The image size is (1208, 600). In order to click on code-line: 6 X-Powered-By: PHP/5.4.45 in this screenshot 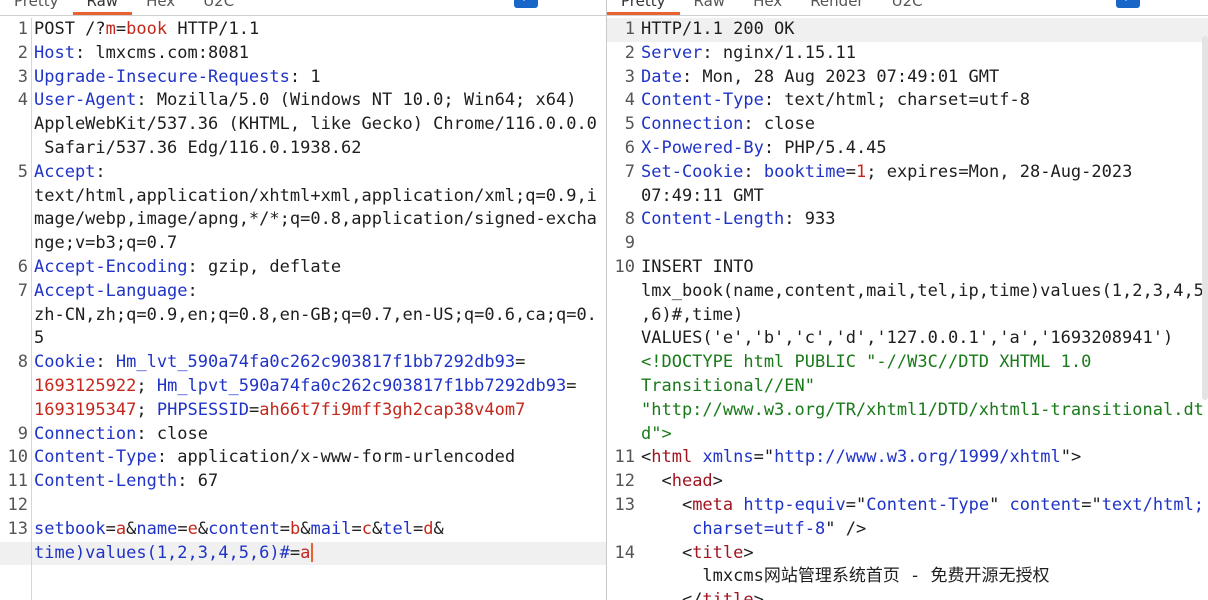, I will do `click(907, 149)`.